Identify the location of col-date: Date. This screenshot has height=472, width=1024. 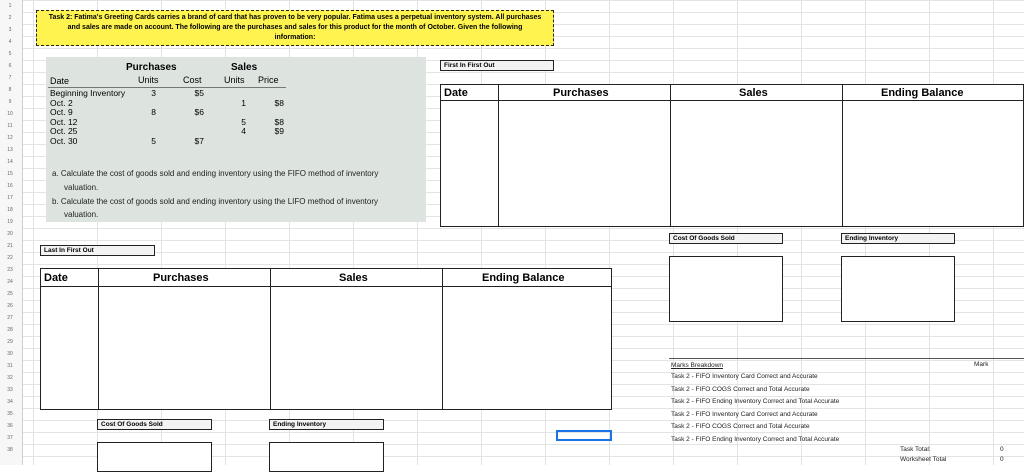
(60, 81).